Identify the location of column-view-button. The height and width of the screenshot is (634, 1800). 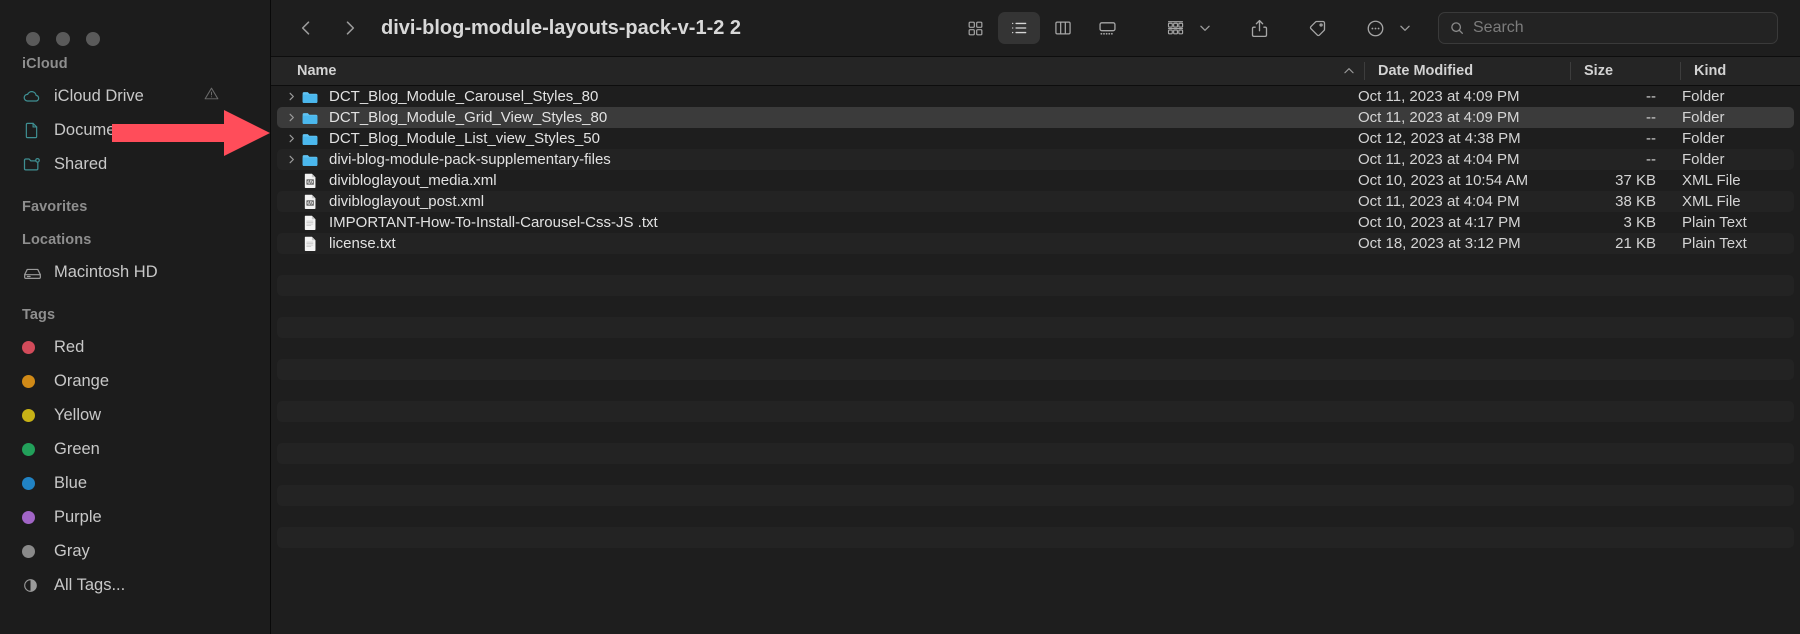
(1063, 28).